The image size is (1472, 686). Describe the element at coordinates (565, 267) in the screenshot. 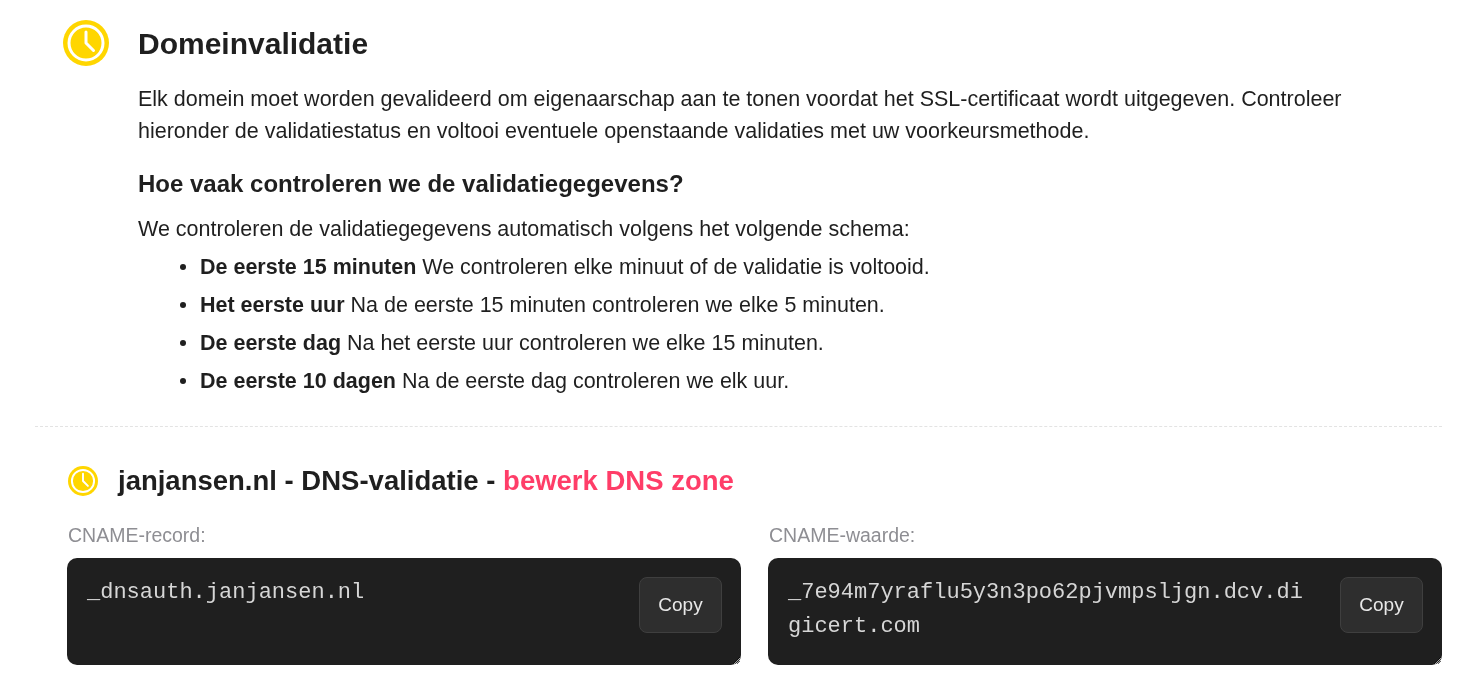

I see `schedule-item: De eerste 15 minuten We controleren elke minuut of de validatie is voltooid.` at that location.